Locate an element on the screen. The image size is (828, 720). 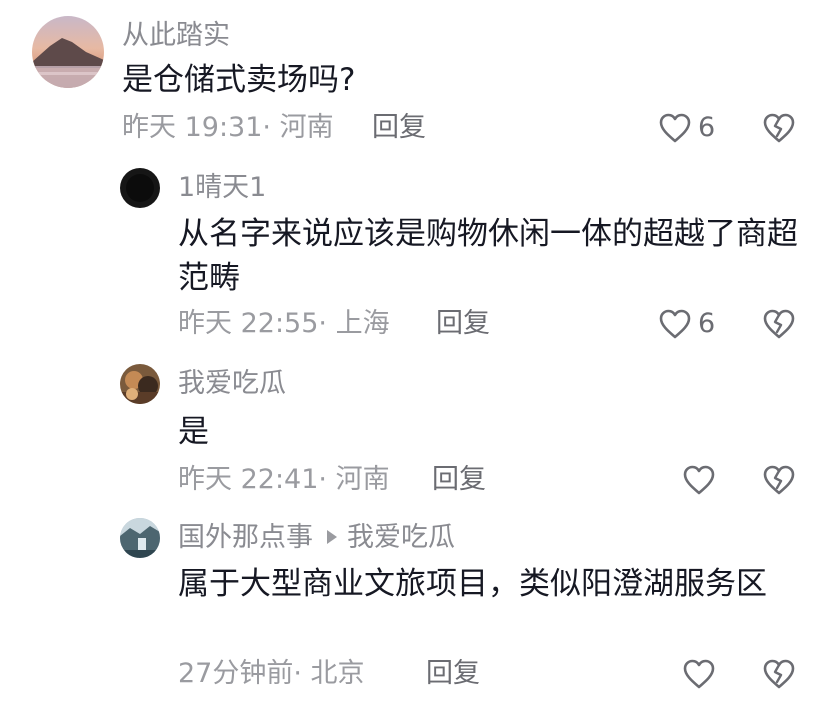
username-line: 国外那点事 我爱吃瓜 is located at coordinates (316, 538).